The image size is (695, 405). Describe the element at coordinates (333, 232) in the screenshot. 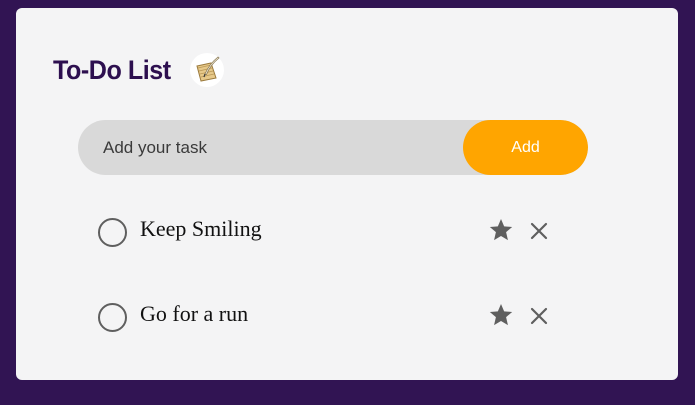

I see `list-item: Keep Smiling` at that location.